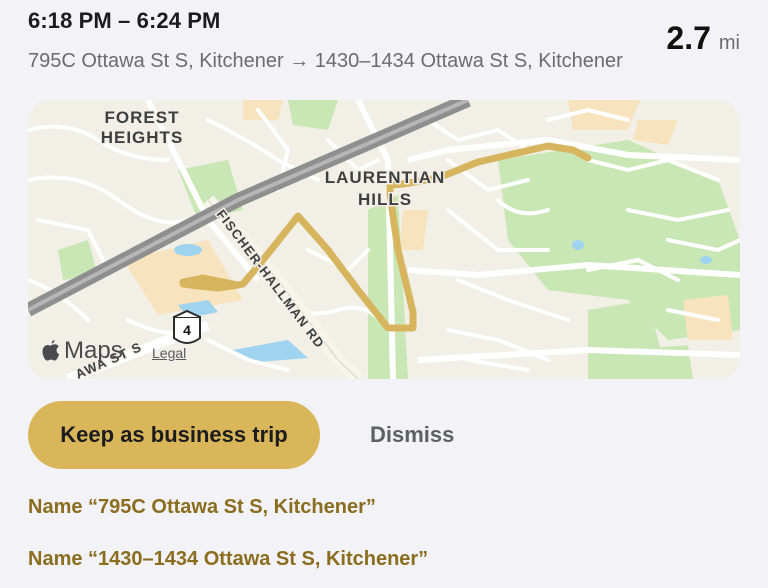 Image resolution: width=768 pixels, height=588 pixels. I want to click on map-label-hills: HILLS, so click(385, 199).